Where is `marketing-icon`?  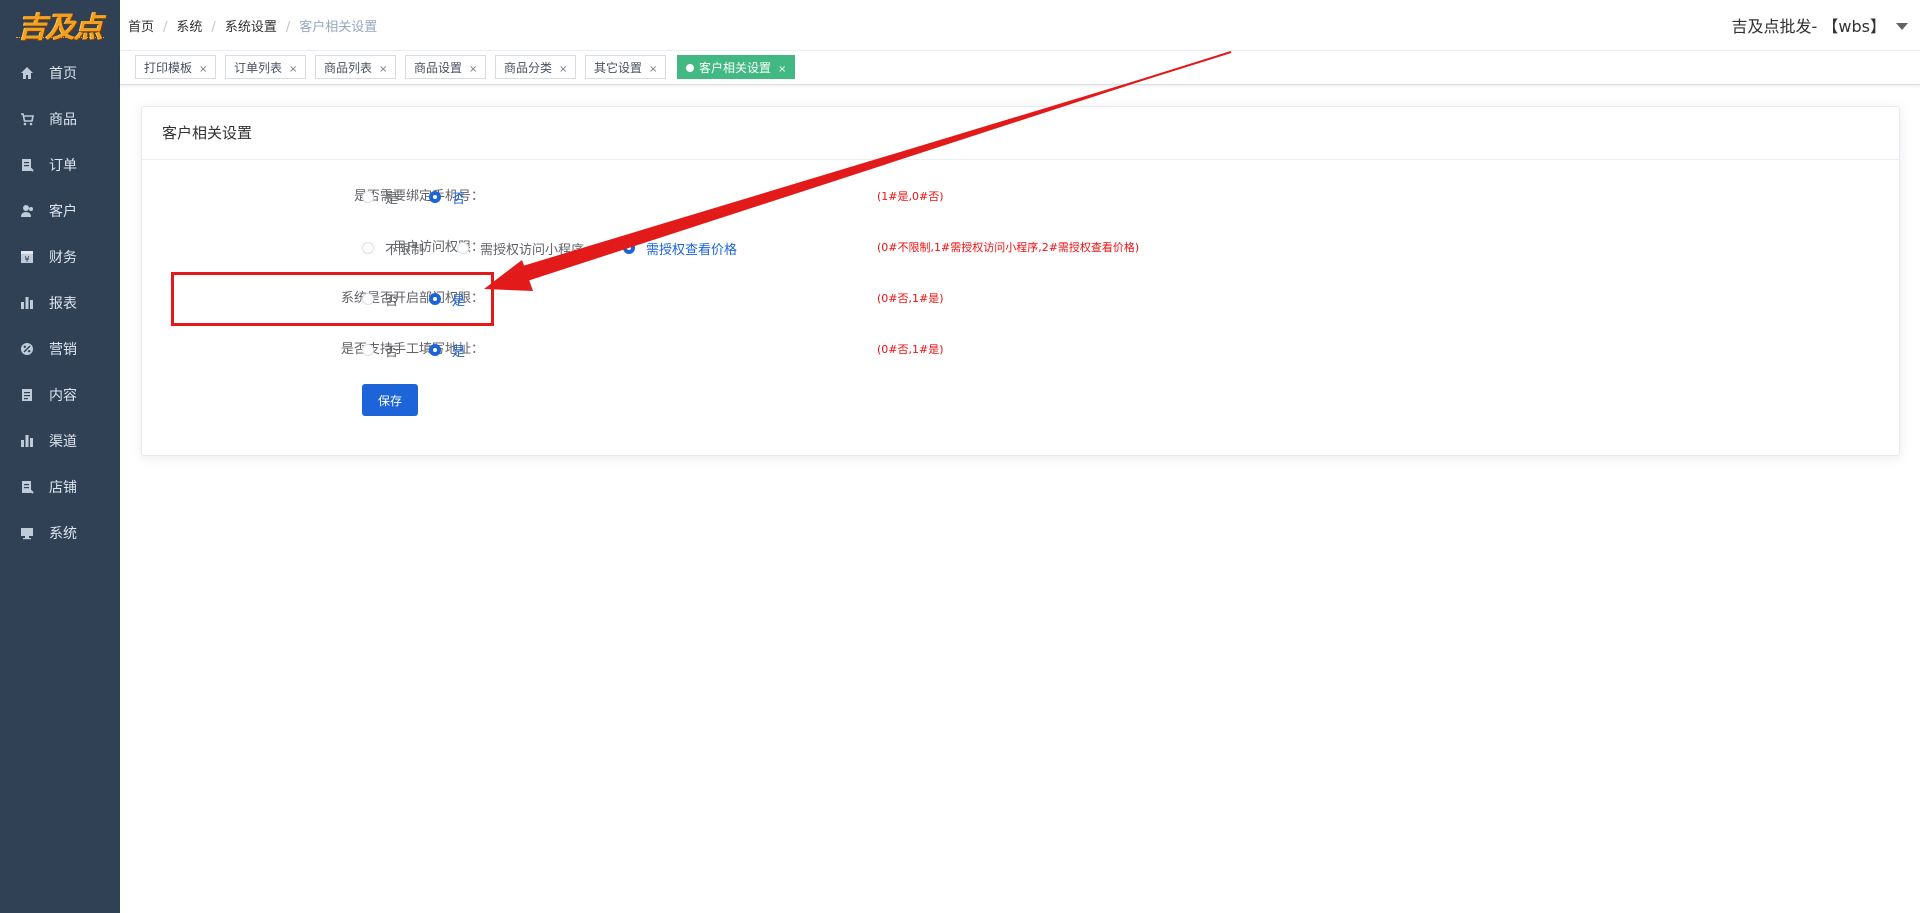
marketing-icon is located at coordinates (27, 349).